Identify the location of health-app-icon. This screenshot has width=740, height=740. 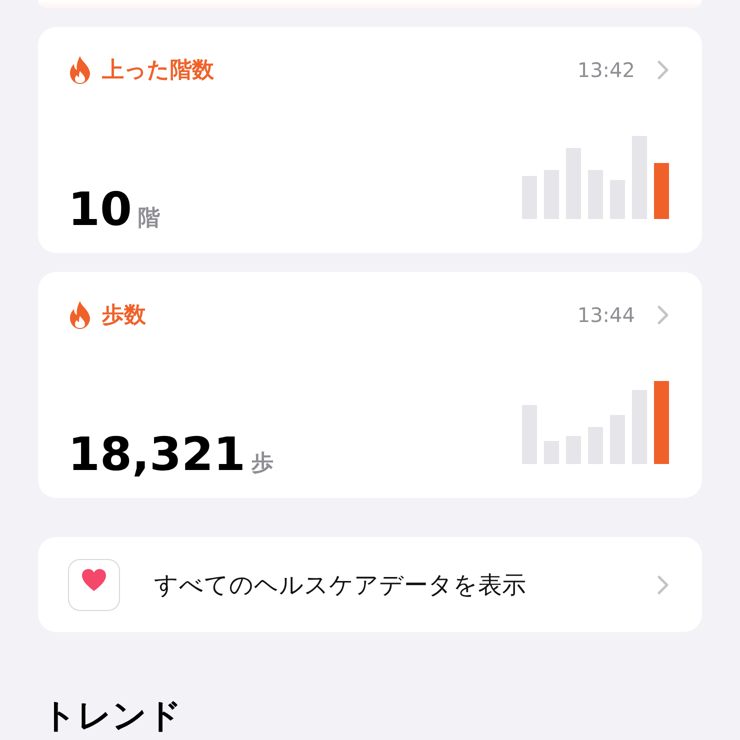
(94, 584).